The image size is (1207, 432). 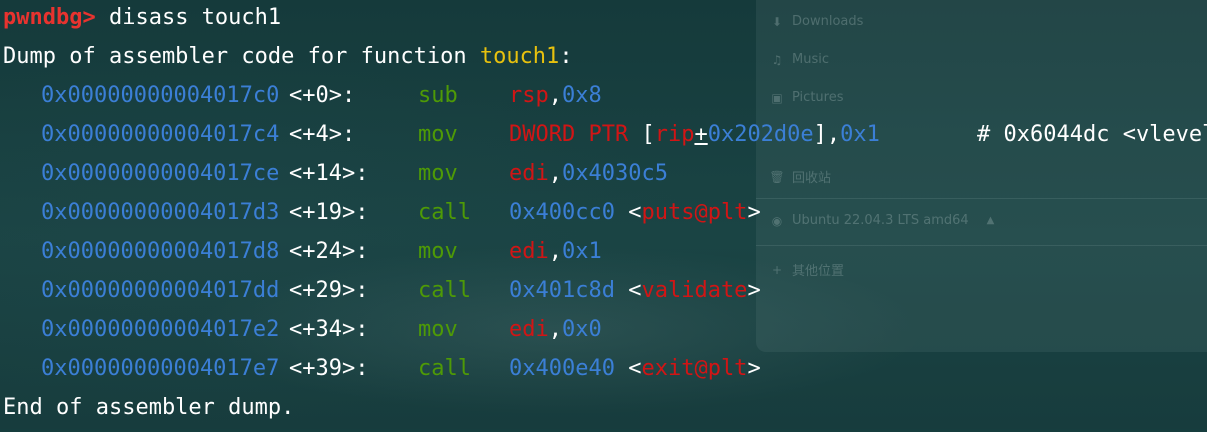 I want to click on instruction-address: 0x00000000004017d8, so click(x=160, y=251).